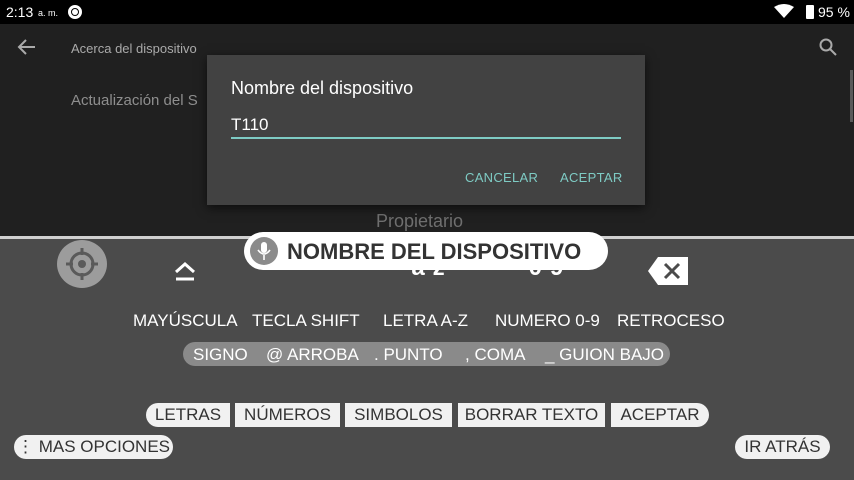 The width and height of the screenshot is (854, 480). Describe the element at coordinates (501, 177) in the screenshot. I see `cancel-button: CANCELAR` at that location.